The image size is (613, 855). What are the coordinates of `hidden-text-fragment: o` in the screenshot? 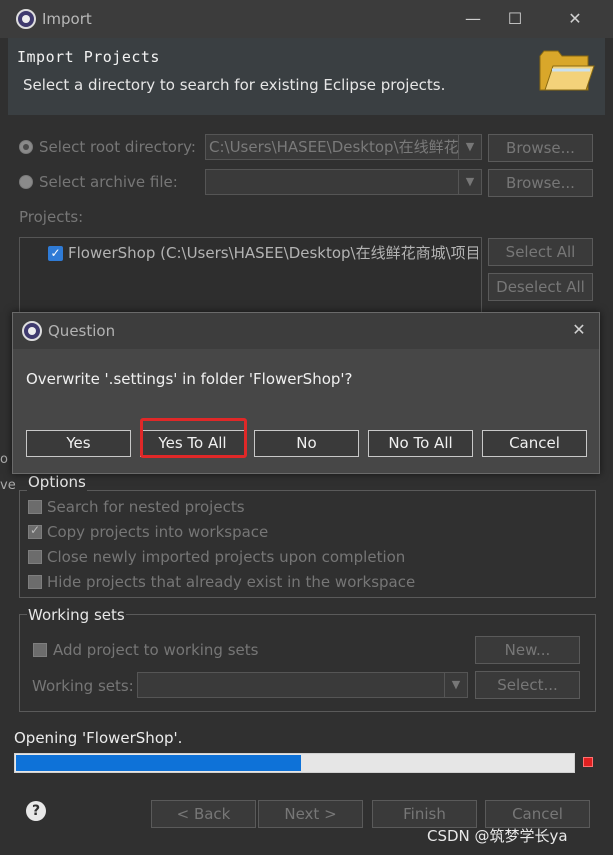 It's located at (4, 459).